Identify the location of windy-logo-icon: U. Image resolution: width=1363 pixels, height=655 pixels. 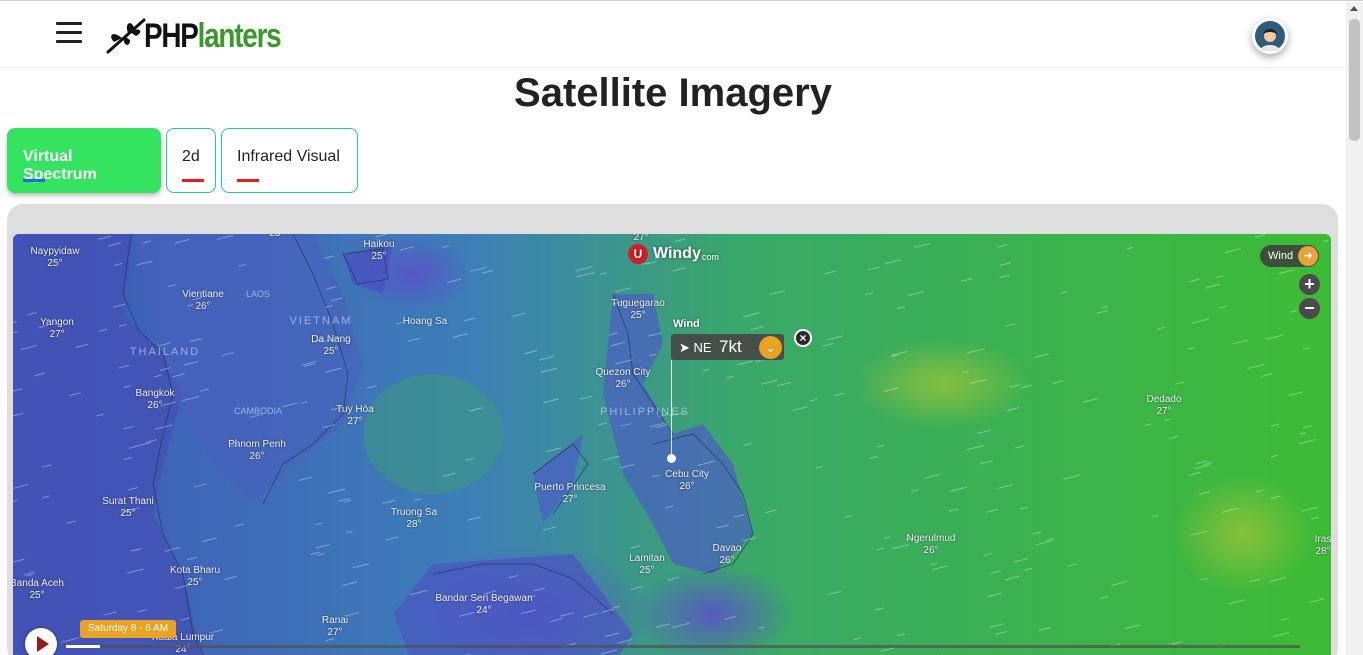
(638, 254).